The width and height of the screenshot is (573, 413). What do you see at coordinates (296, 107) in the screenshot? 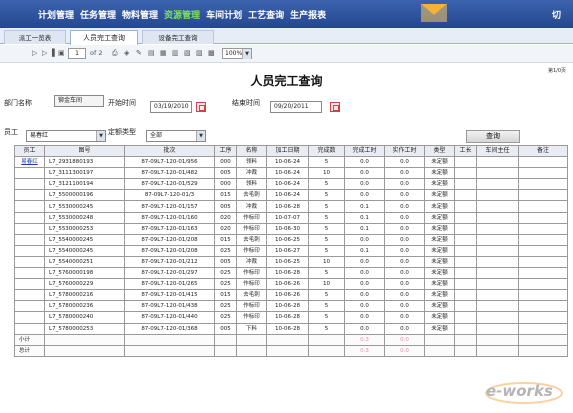
I see `end-time-input: 09/20/2011` at bounding box center [296, 107].